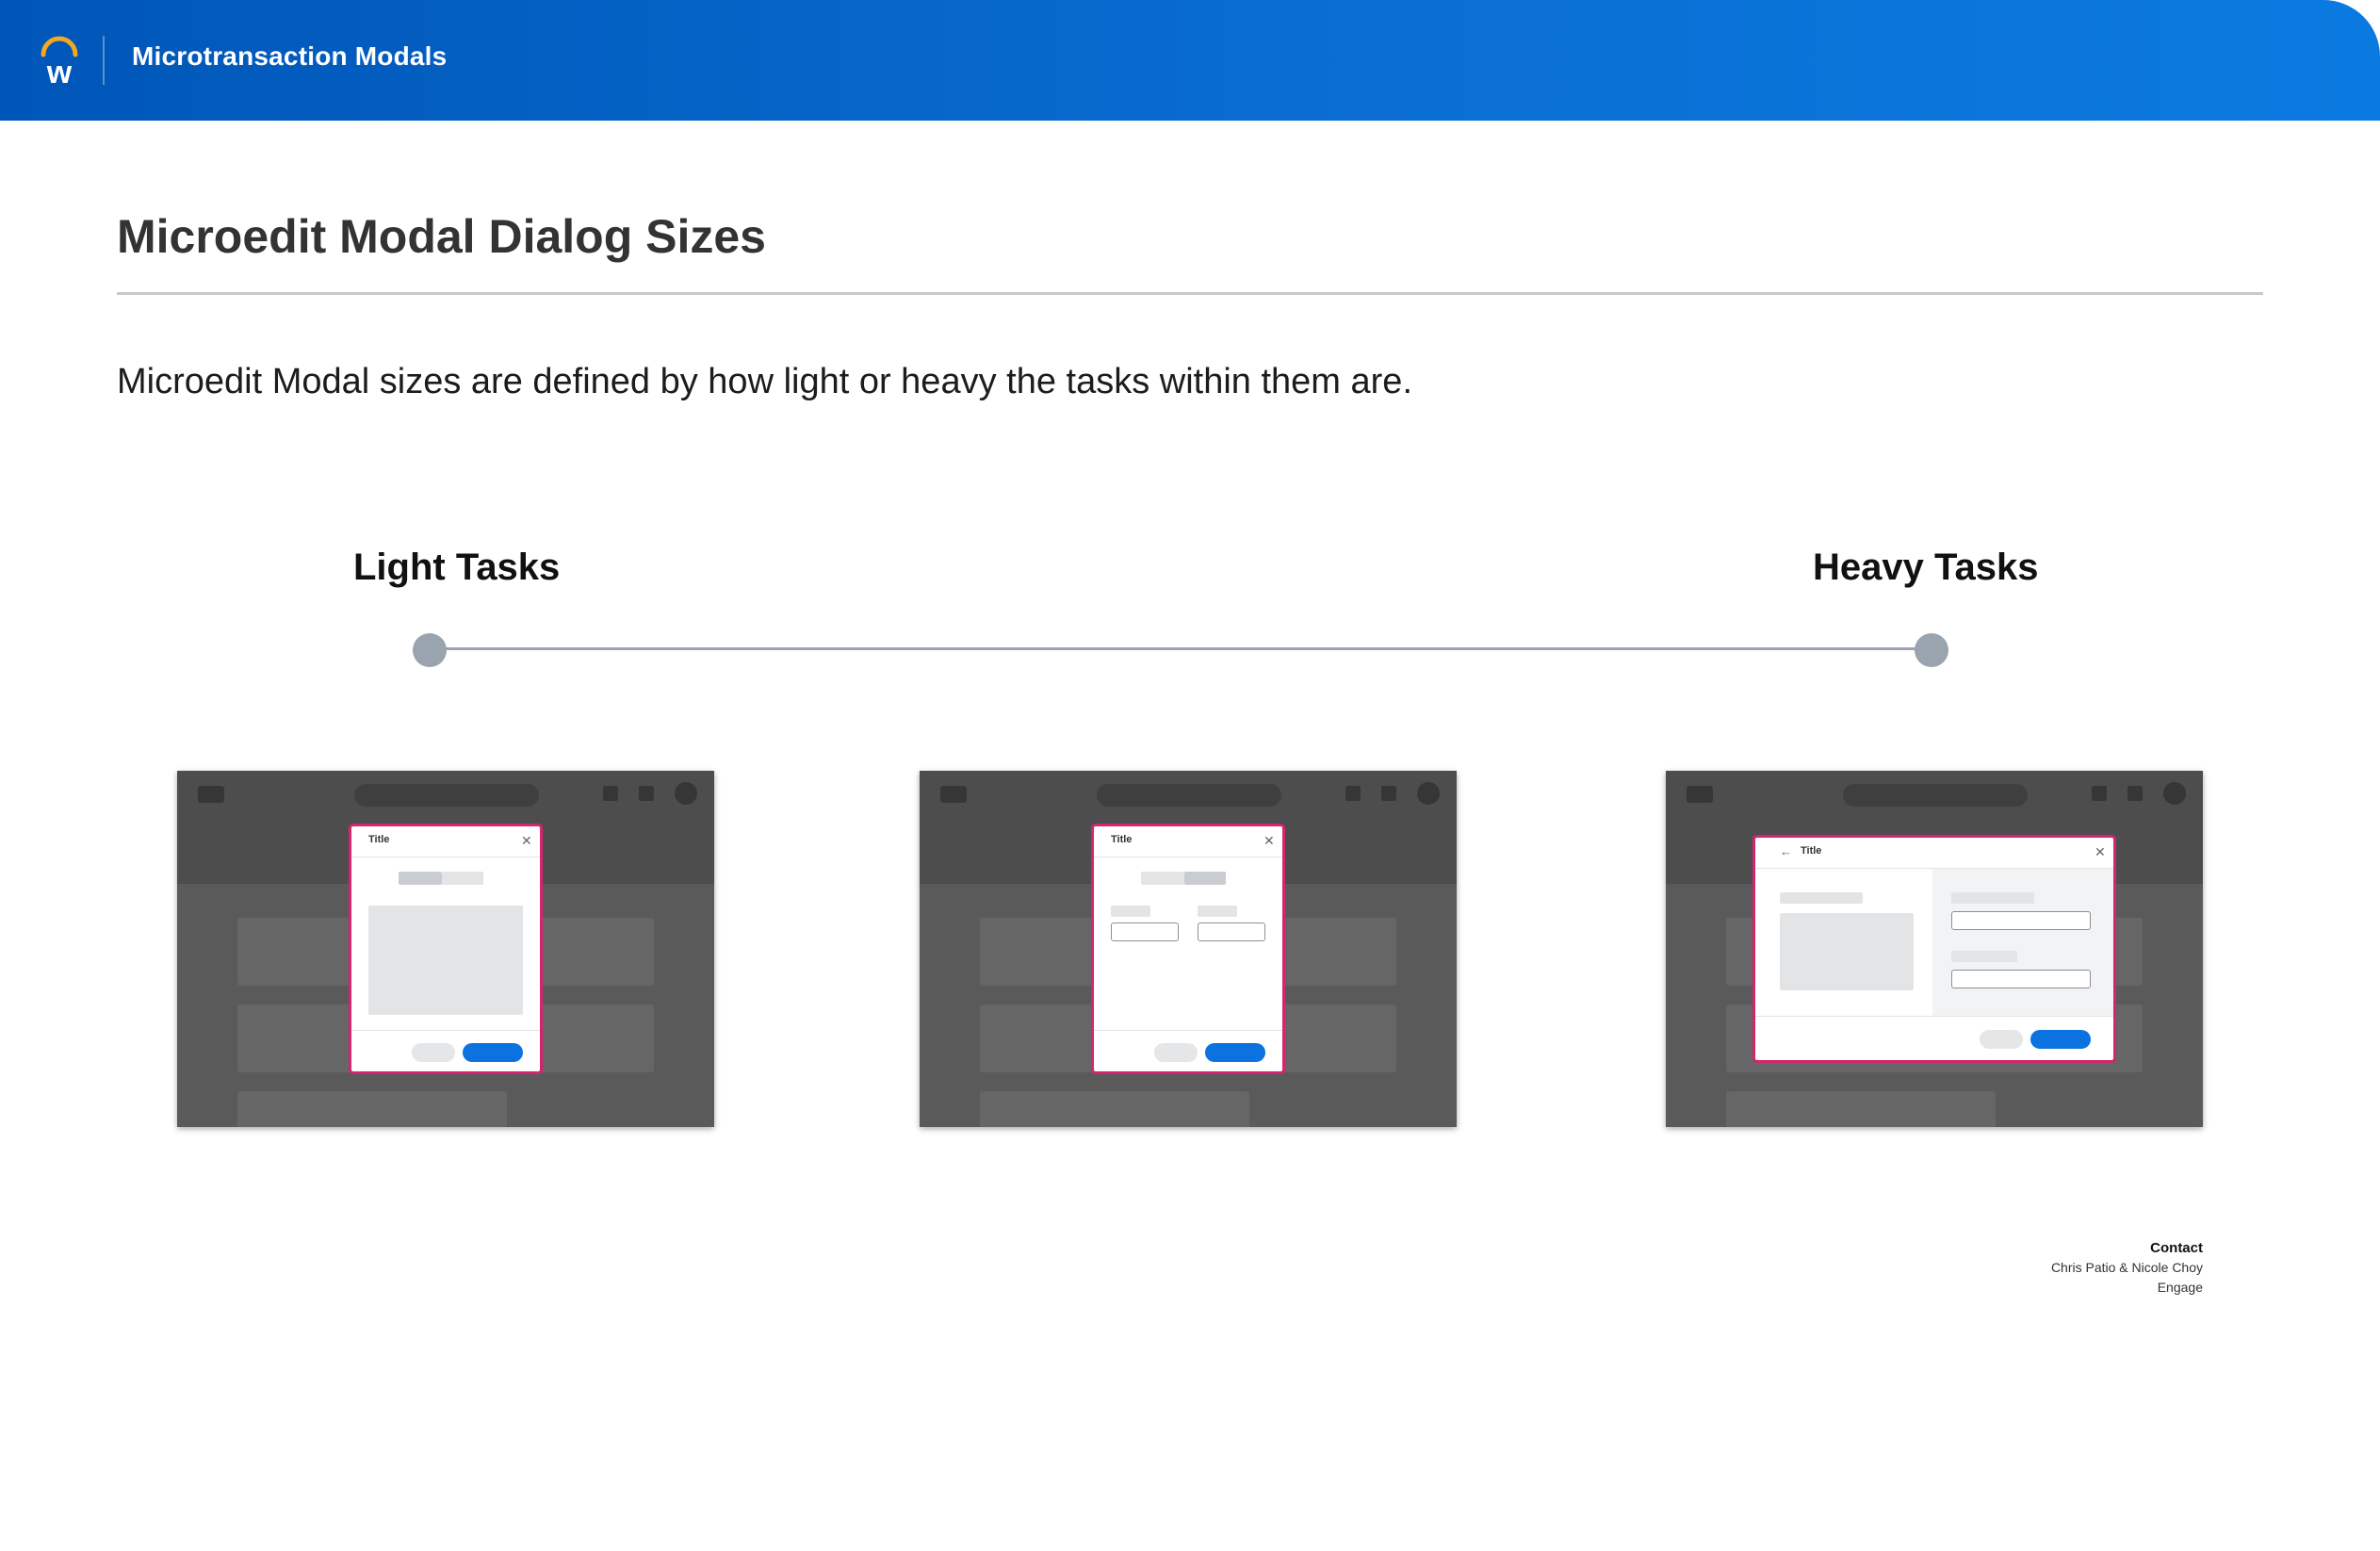 Image resolution: width=2380 pixels, height=1551 pixels. Describe the element at coordinates (1926, 567) in the screenshot. I see `scale-label-heavy: Heavy Tasks` at that location.